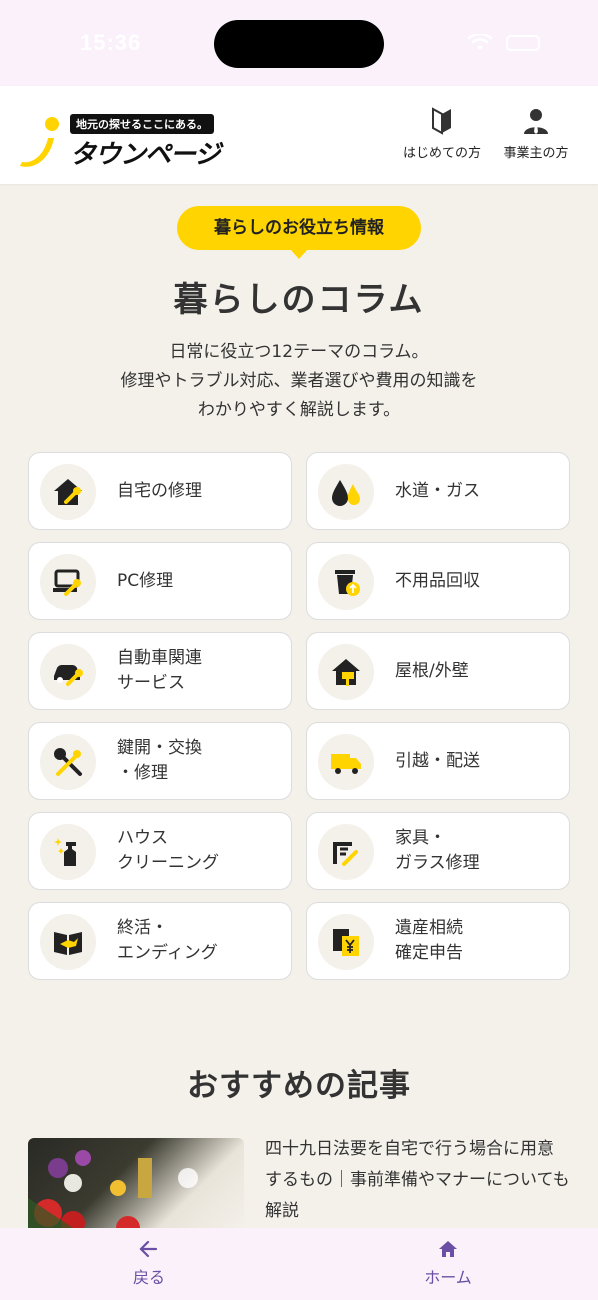  Describe the element at coordinates (68, 943) in the screenshot. I see `book-bird-icon` at that location.